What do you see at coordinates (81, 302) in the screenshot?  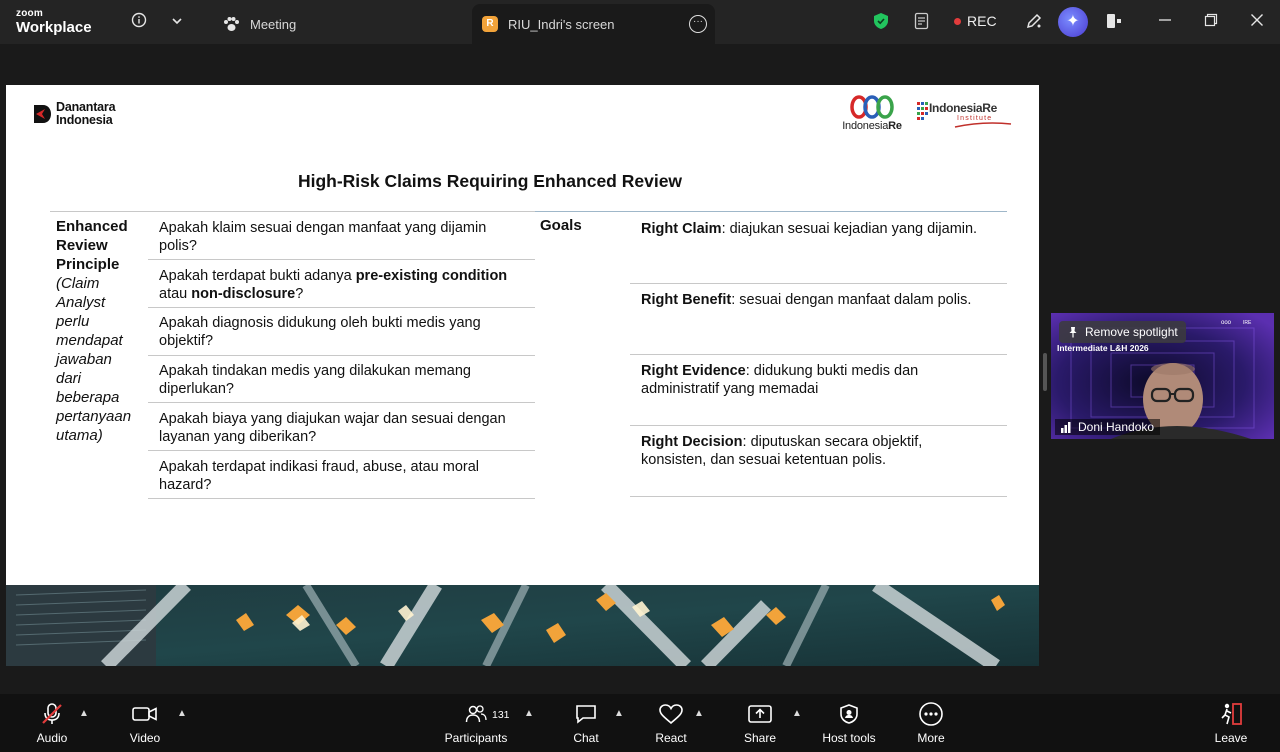 I see `principle-italic-line: Analyst` at bounding box center [81, 302].